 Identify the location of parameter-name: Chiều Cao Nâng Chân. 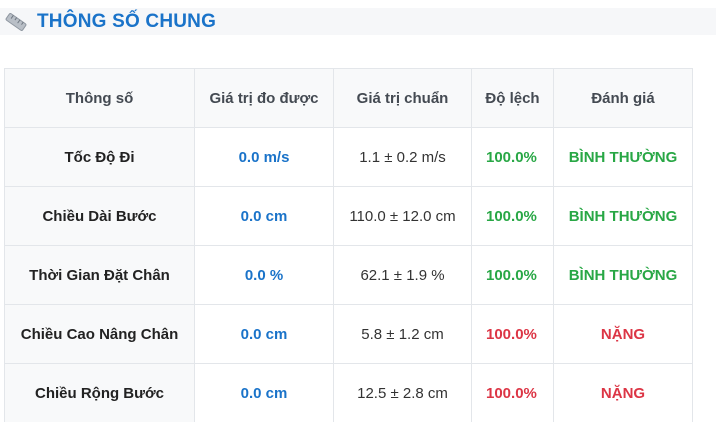
(100, 334).